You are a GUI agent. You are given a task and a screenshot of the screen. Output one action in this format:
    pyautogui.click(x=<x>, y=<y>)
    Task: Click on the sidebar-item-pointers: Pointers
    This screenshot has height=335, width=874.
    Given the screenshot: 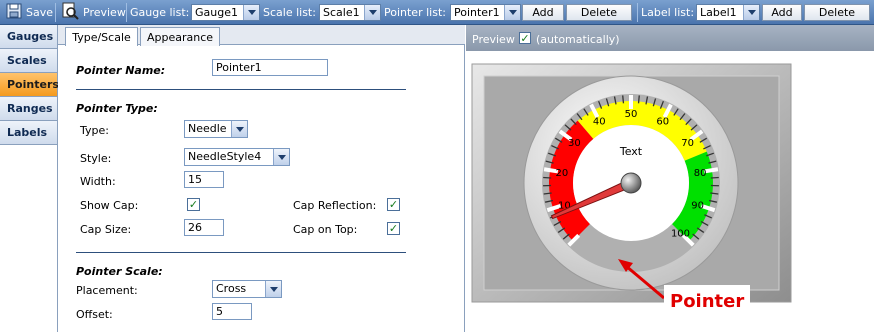 What is the action you would take?
    pyautogui.click(x=28, y=85)
    